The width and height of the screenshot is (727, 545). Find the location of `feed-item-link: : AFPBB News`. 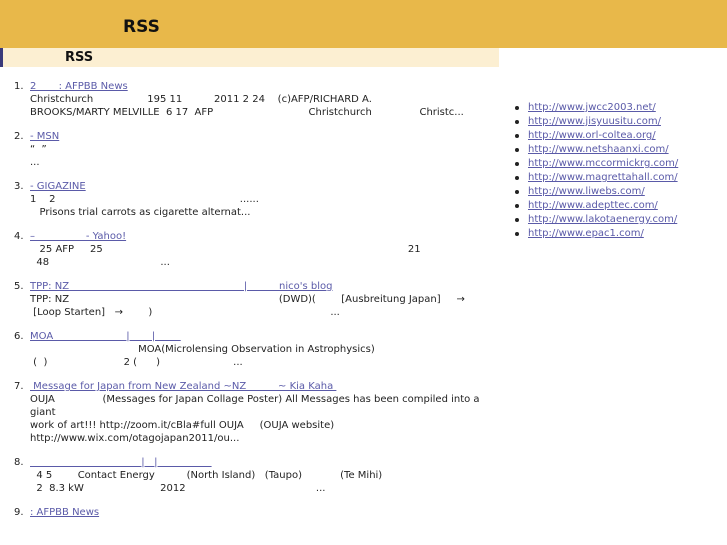

feed-item-link: : AFPBB News is located at coordinates (64, 512).